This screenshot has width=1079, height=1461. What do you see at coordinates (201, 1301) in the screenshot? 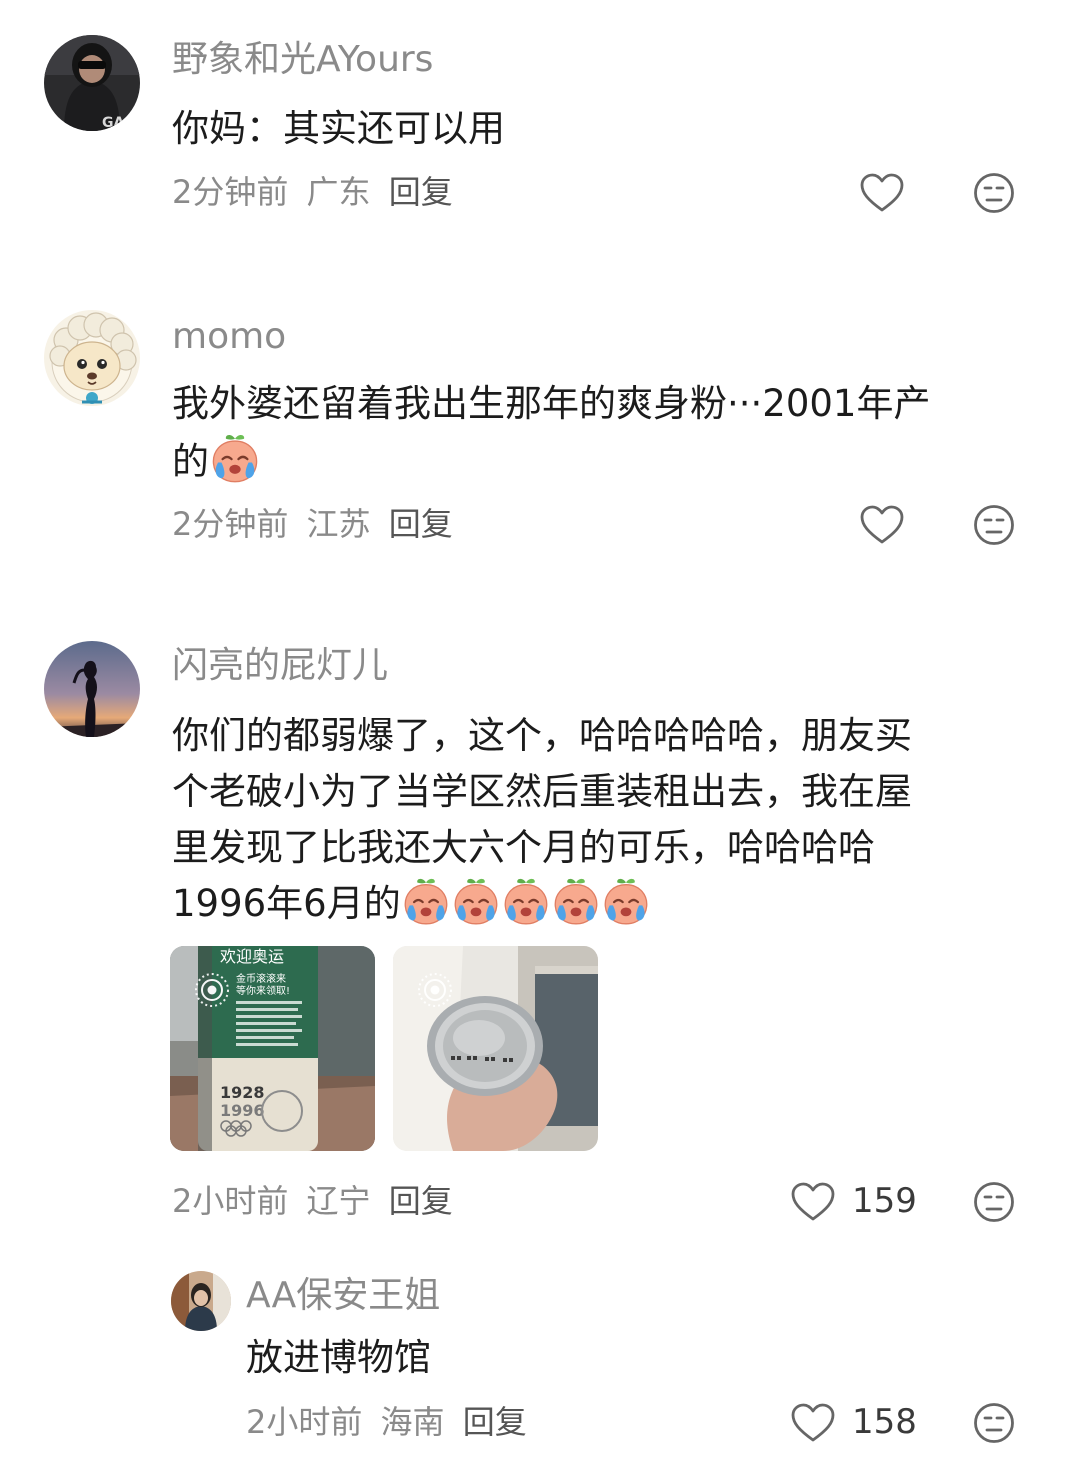
I see `avatar` at bounding box center [201, 1301].